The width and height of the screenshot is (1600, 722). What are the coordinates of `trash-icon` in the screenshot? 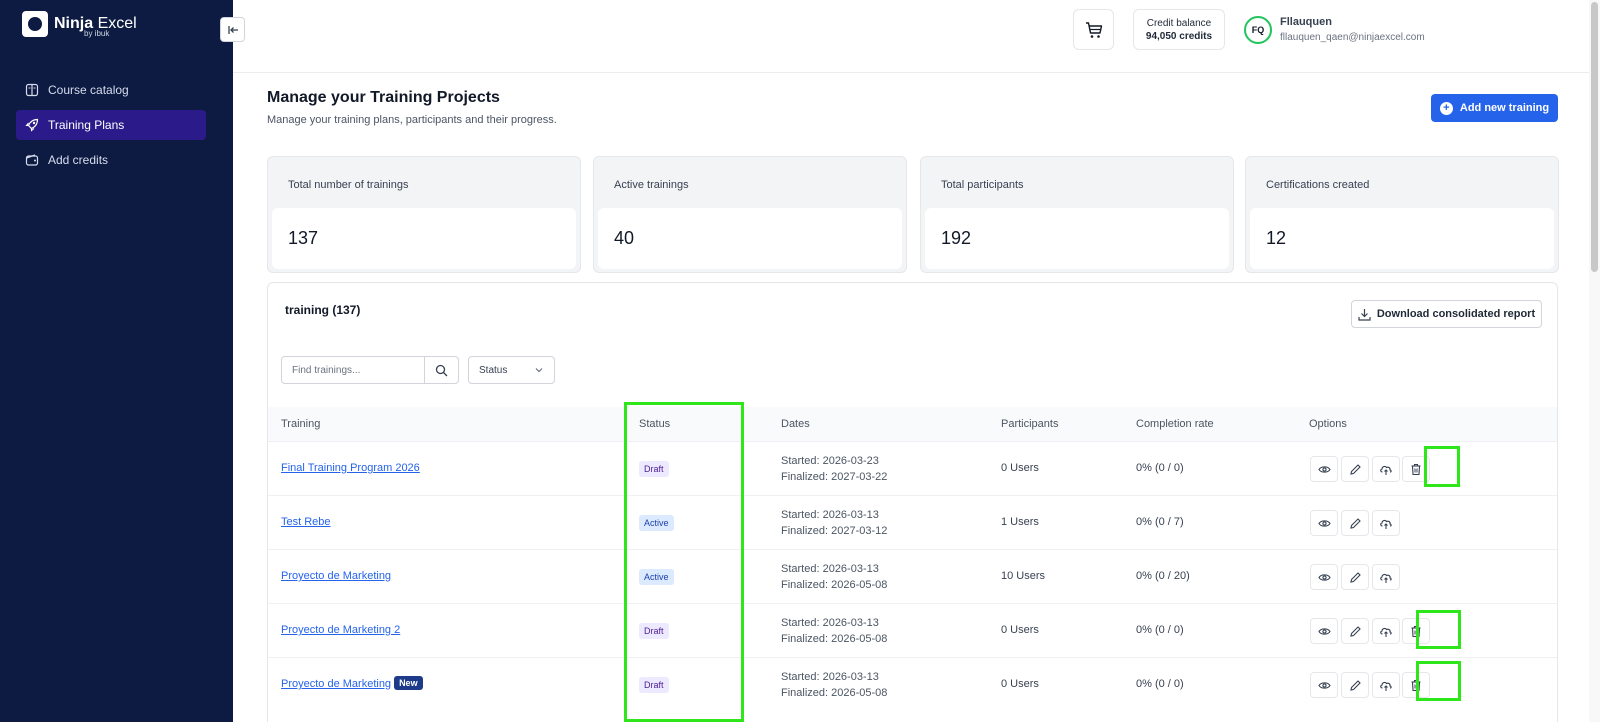 It's located at (1416, 685).